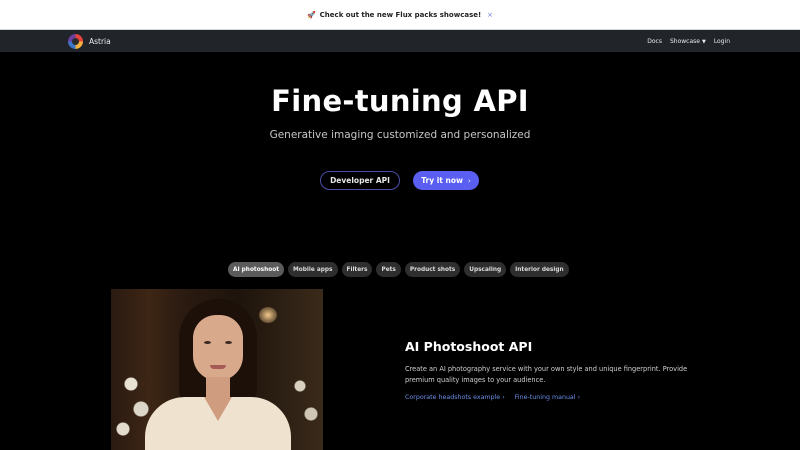 Image resolution: width=800 pixels, height=450 pixels. I want to click on fine-tuning-manual-link: Fine-tuning manual ›, so click(547, 397).